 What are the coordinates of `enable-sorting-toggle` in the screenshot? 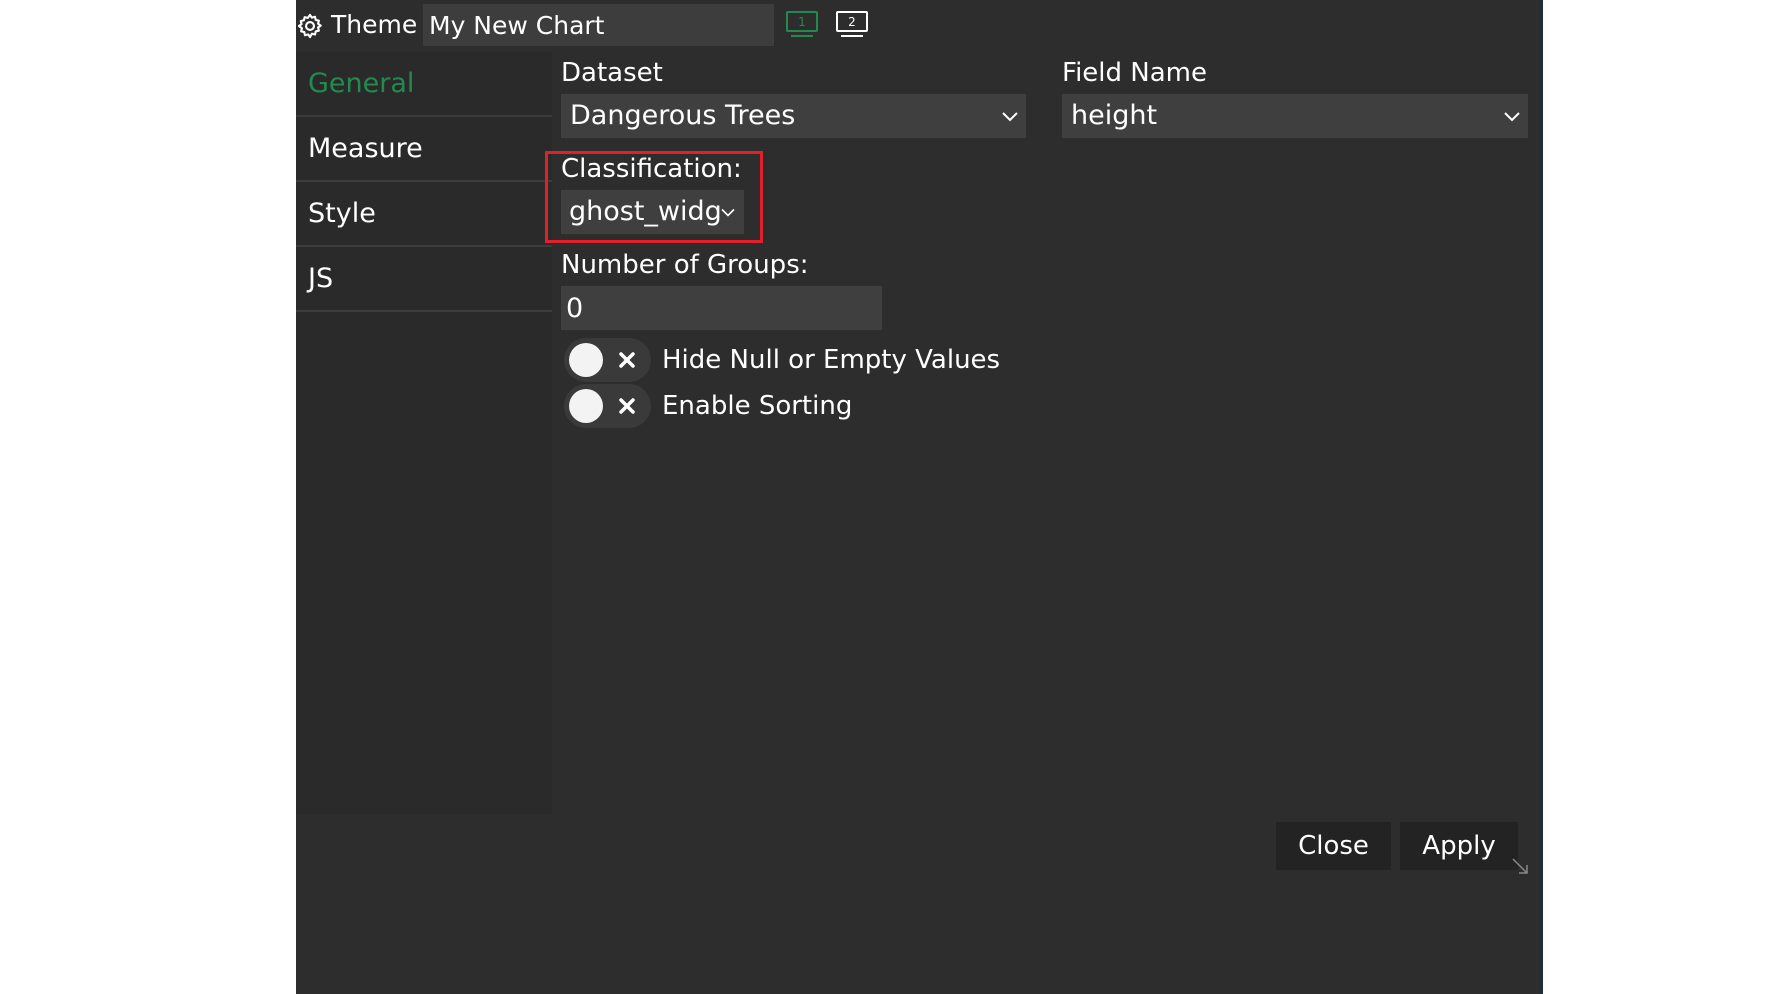 It's located at (607, 406).